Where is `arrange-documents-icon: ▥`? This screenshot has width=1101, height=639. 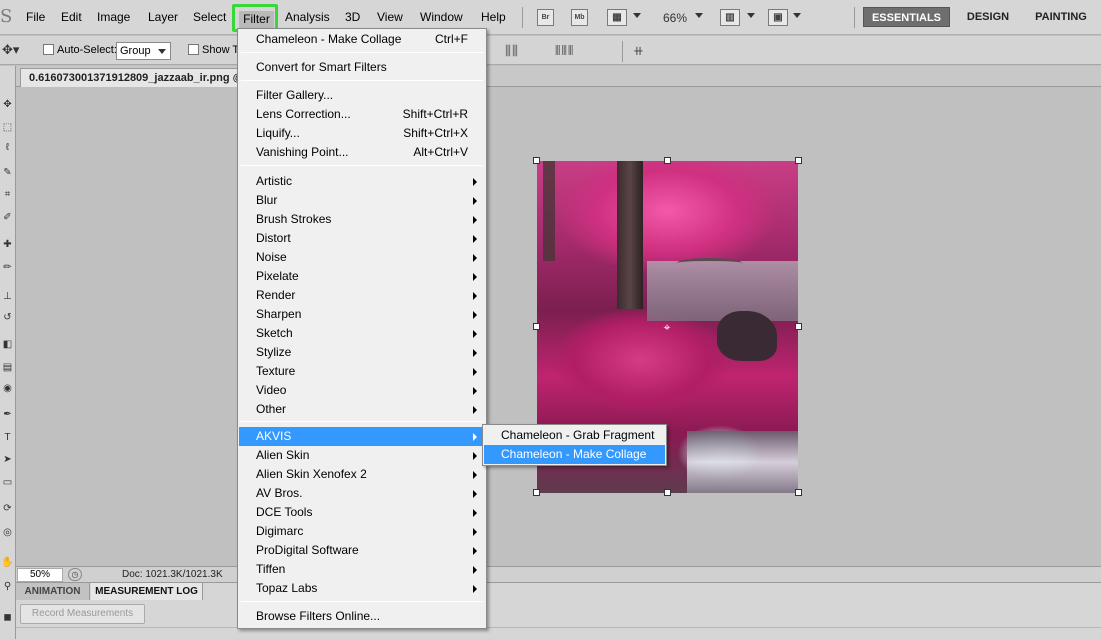
arrange-documents-icon: ▥ is located at coordinates (730, 17).